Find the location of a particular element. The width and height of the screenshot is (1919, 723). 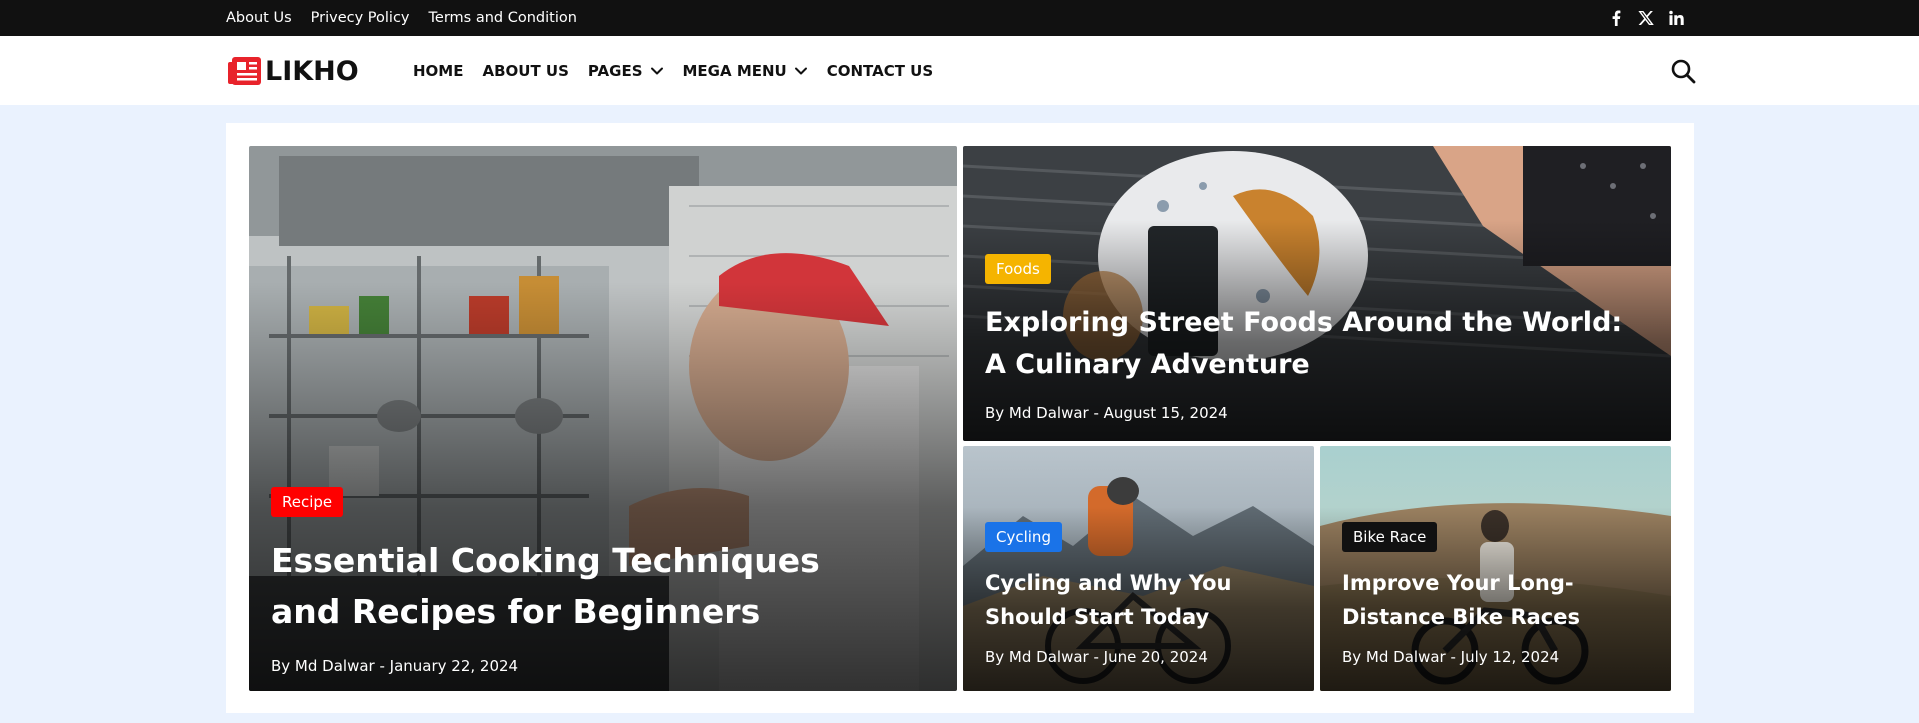

category-badge: Bike Race is located at coordinates (1390, 537).